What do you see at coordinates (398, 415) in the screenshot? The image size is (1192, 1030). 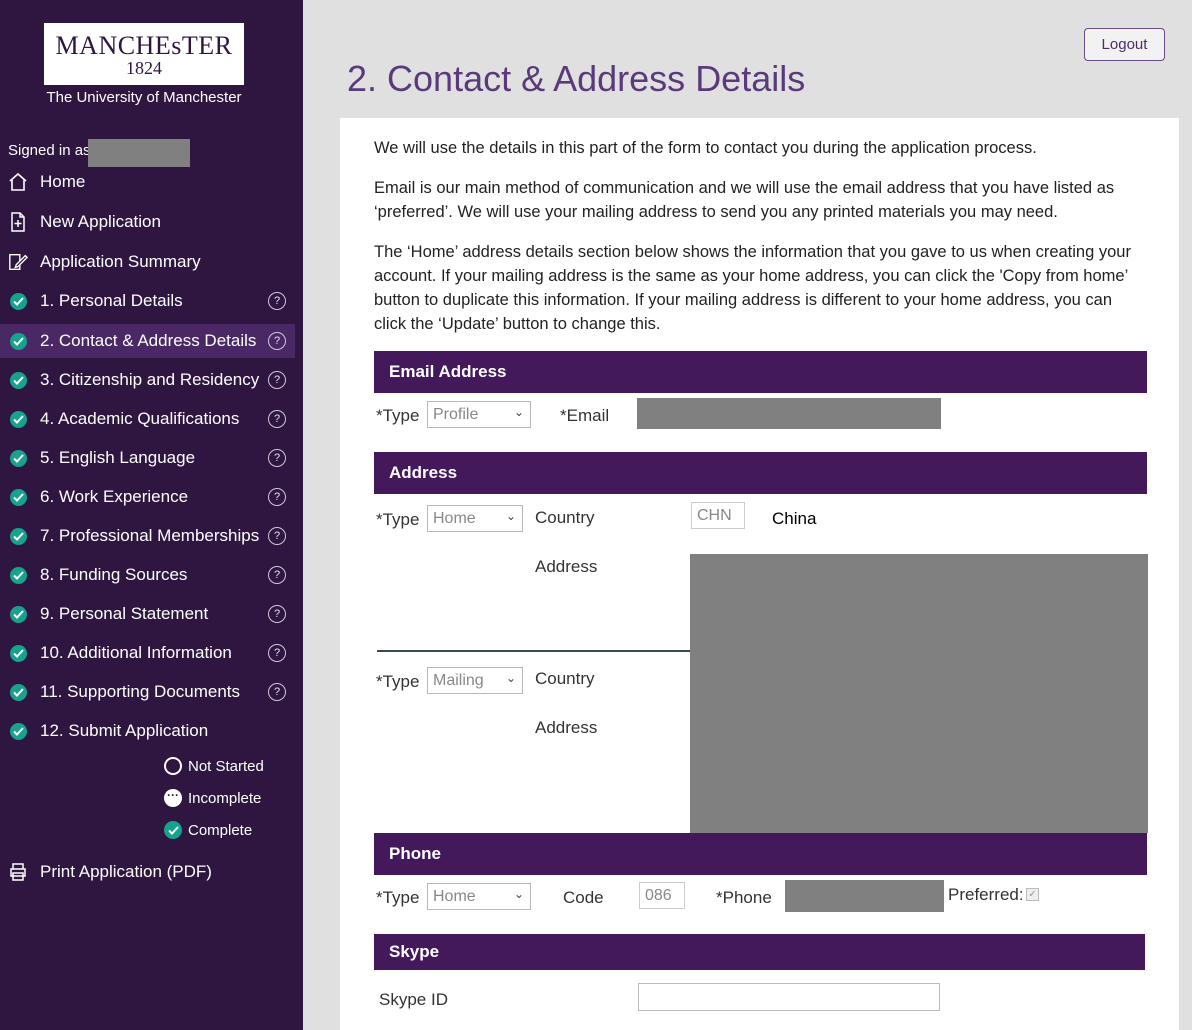 I see `email-type-label: *Type` at bounding box center [398, 415].